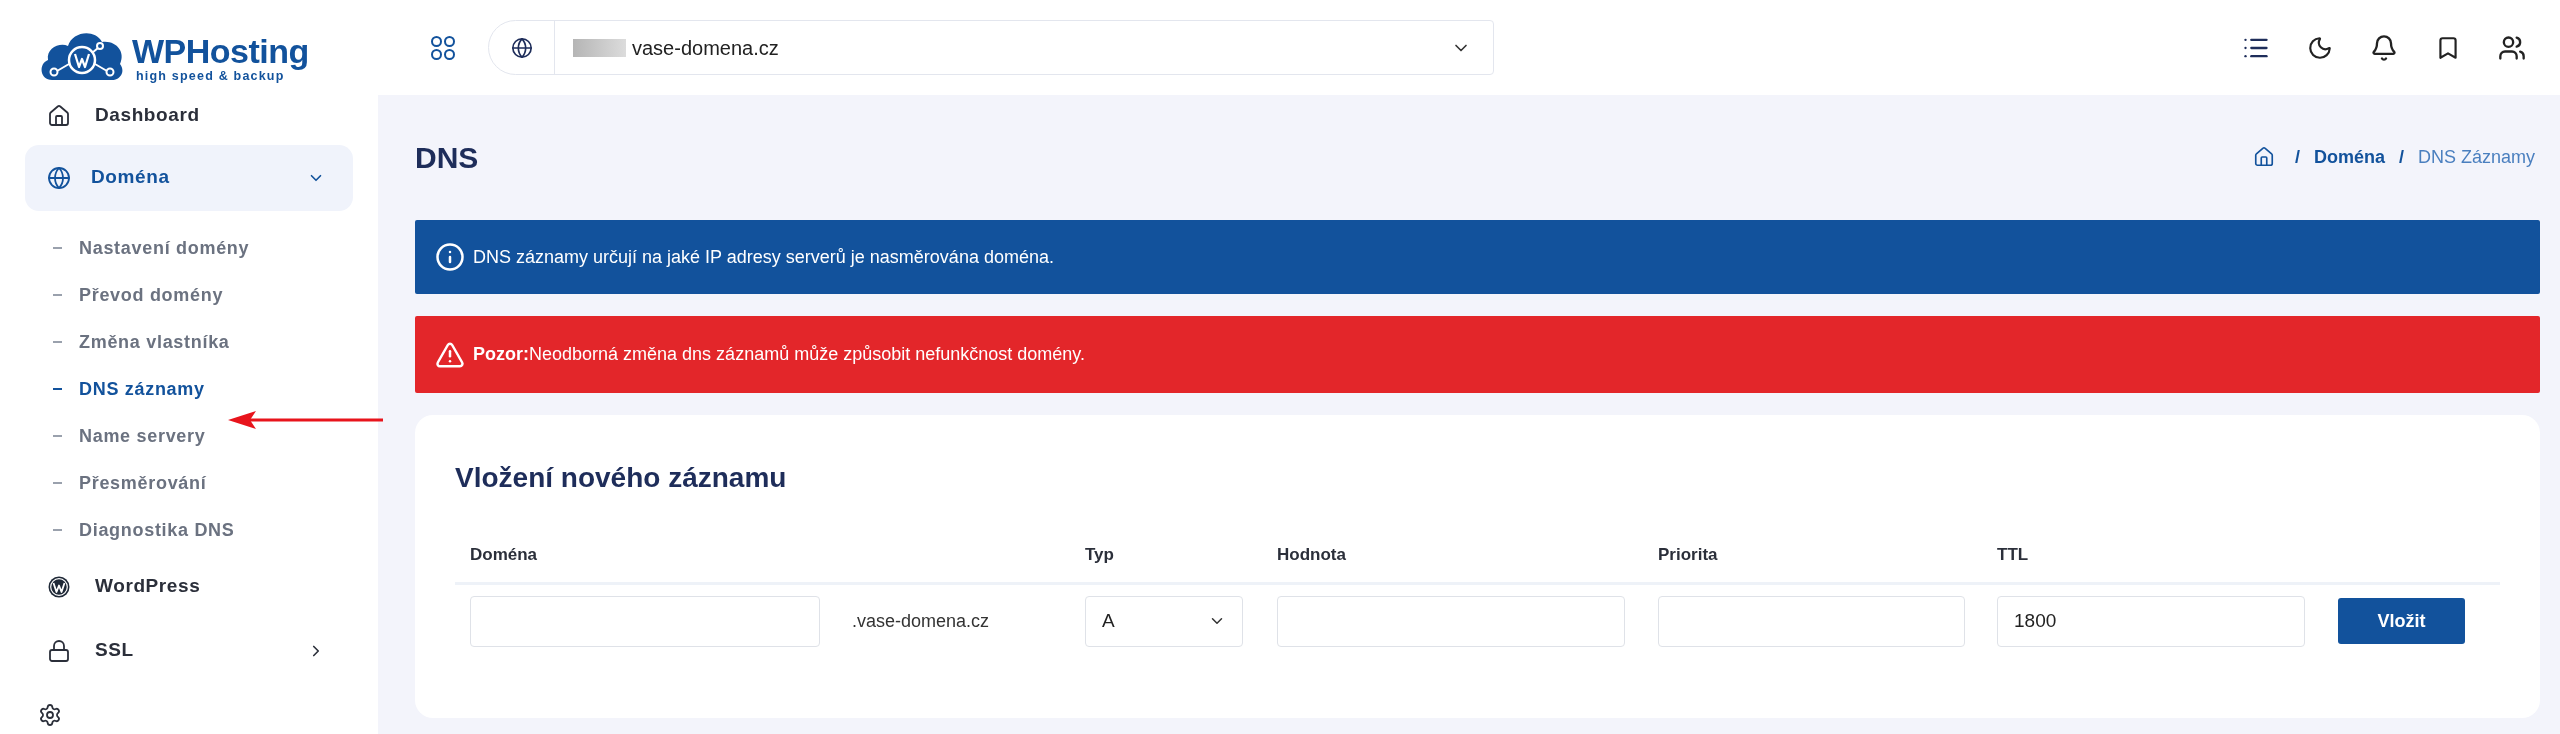  Describe the element at coordinates (447, 157) in the screenshot. I see `page-title: DNS` at that location.